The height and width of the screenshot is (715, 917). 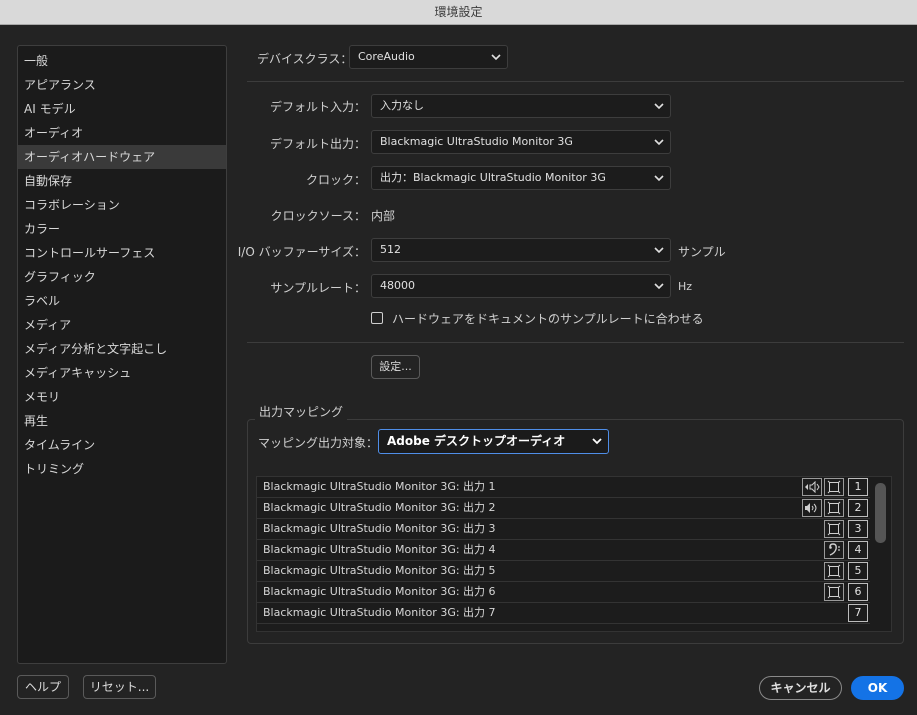 I want to click on speaker-right-icon, so click(x=812, y=508).